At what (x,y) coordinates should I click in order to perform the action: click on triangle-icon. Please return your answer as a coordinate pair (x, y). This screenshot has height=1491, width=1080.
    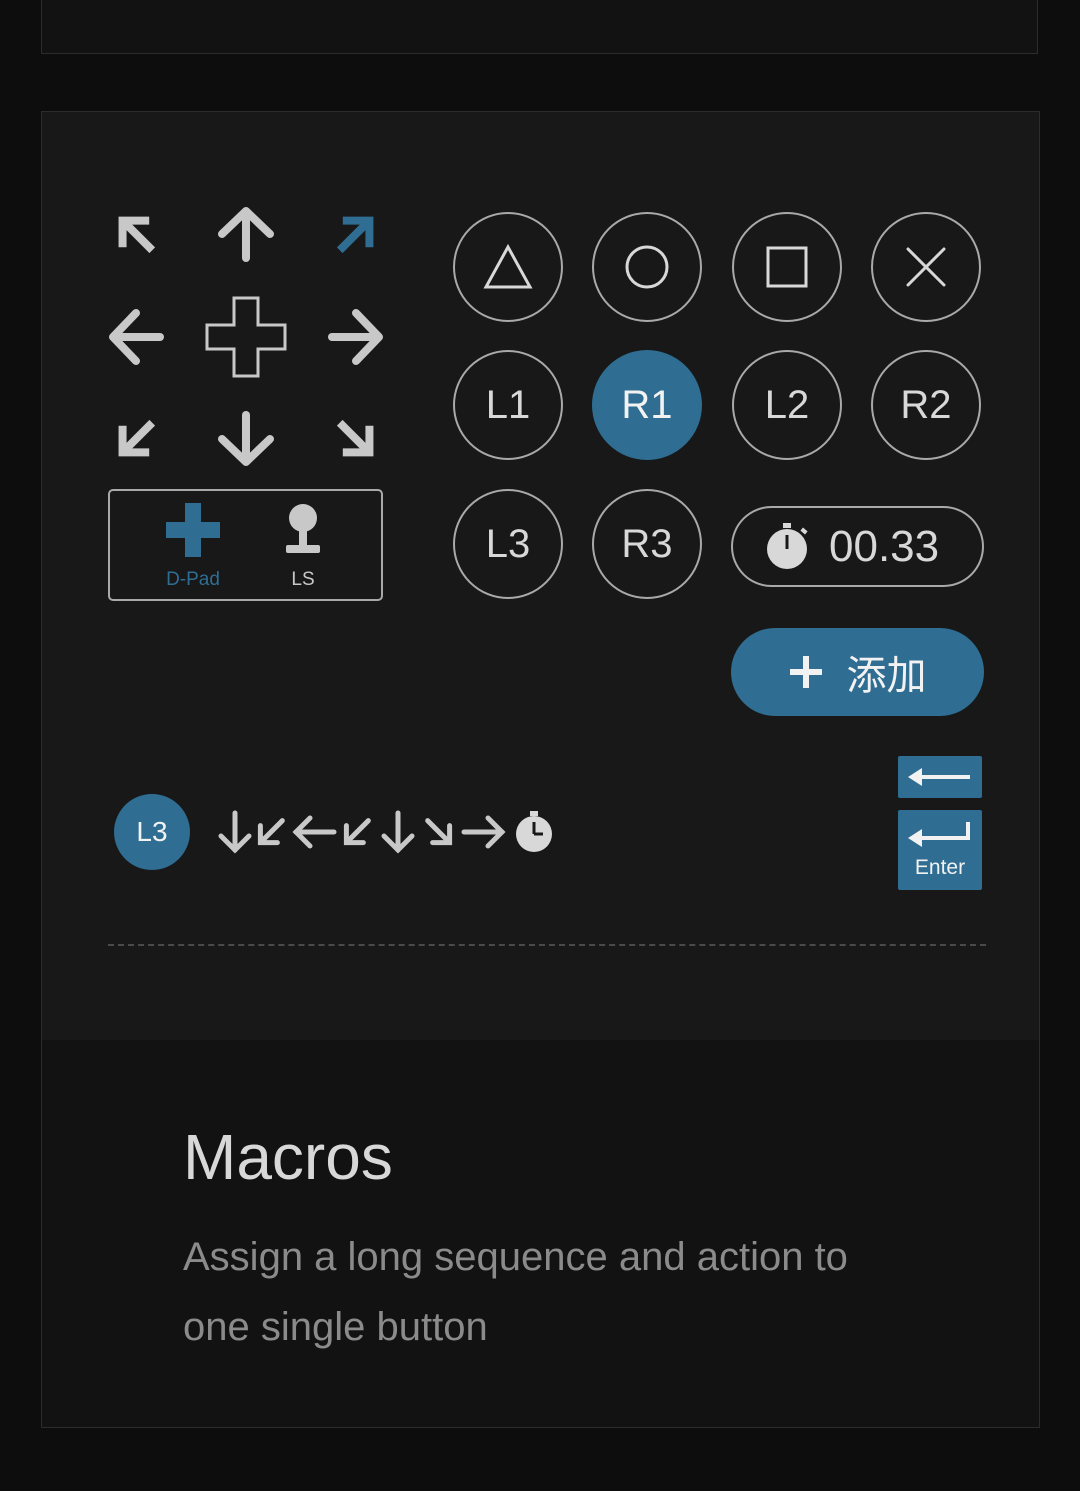
    Looking at the image, I should click on (508, 266).